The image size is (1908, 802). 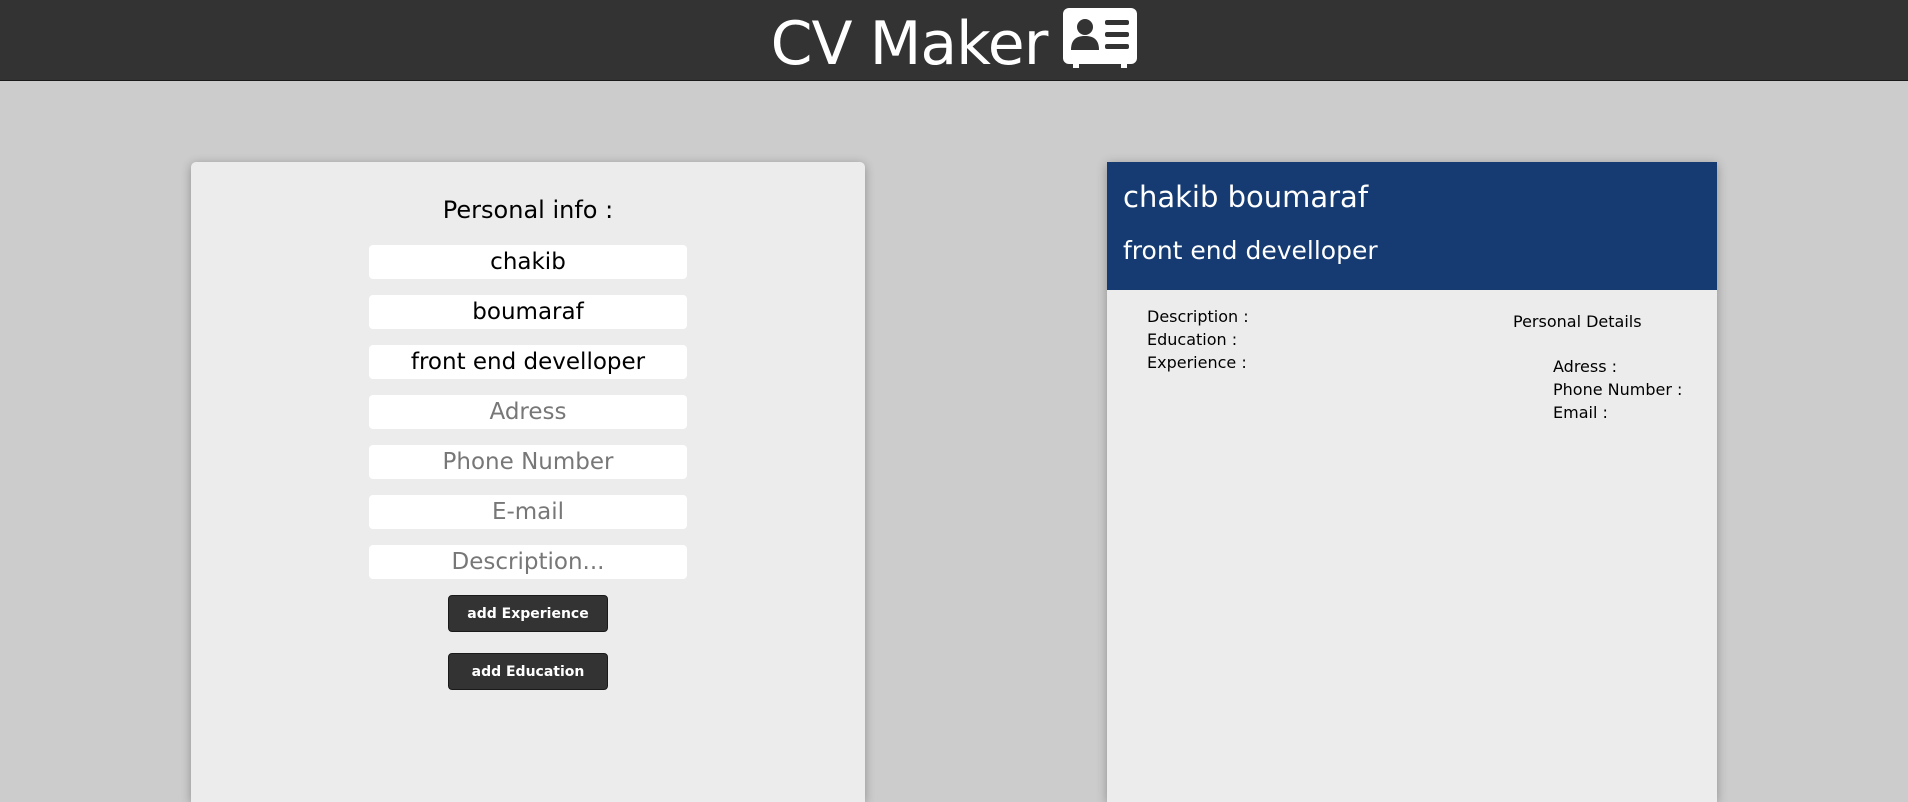 I want to click on first-name-input, so click(x=528, y=262).